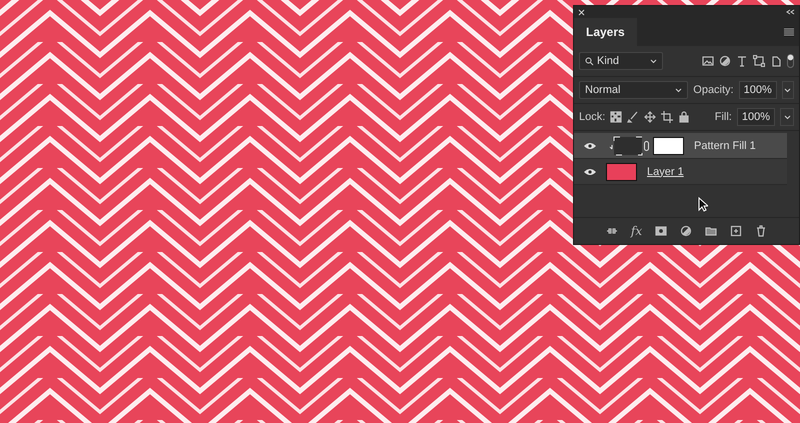 The height and width of the screenshot is (423, 800). What do you see at coordinates (636, 231) in the screenshot?
I see `effects-button: fx` at bounding box center [636, 231].